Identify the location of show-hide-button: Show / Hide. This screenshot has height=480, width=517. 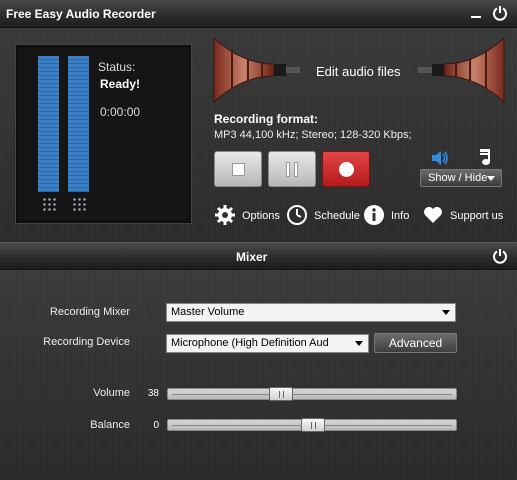
(461, 178).